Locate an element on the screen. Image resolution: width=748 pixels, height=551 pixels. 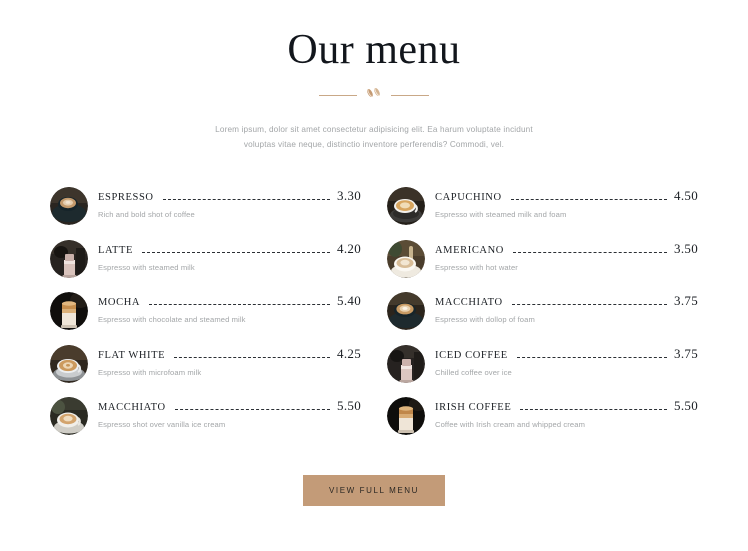
menu-item-description: Chilled coffee over ice is located at coordinates (473, 372).